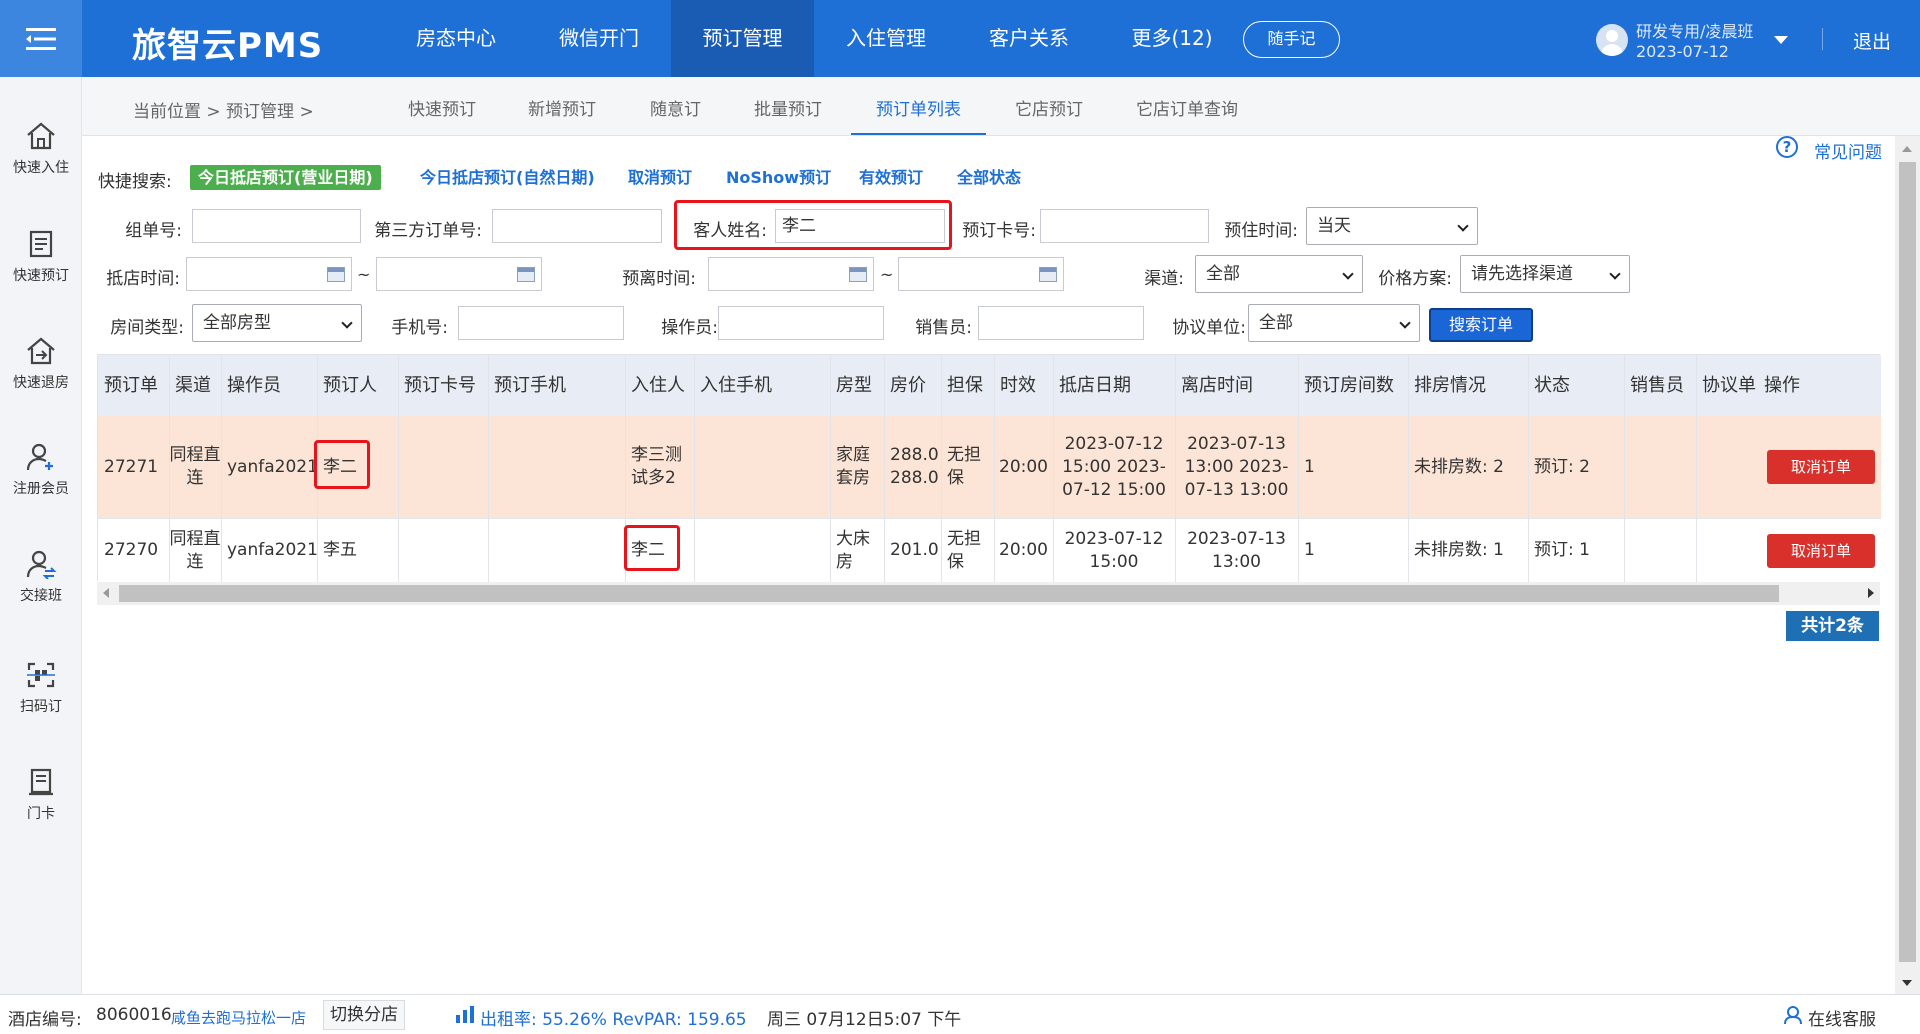 The width and height of the screenshot is (1920, 1034). What do you see at coordinates (1779, 385) in the screenshot?
I see `col-action: 操作` at bounding box center [1779, 385].